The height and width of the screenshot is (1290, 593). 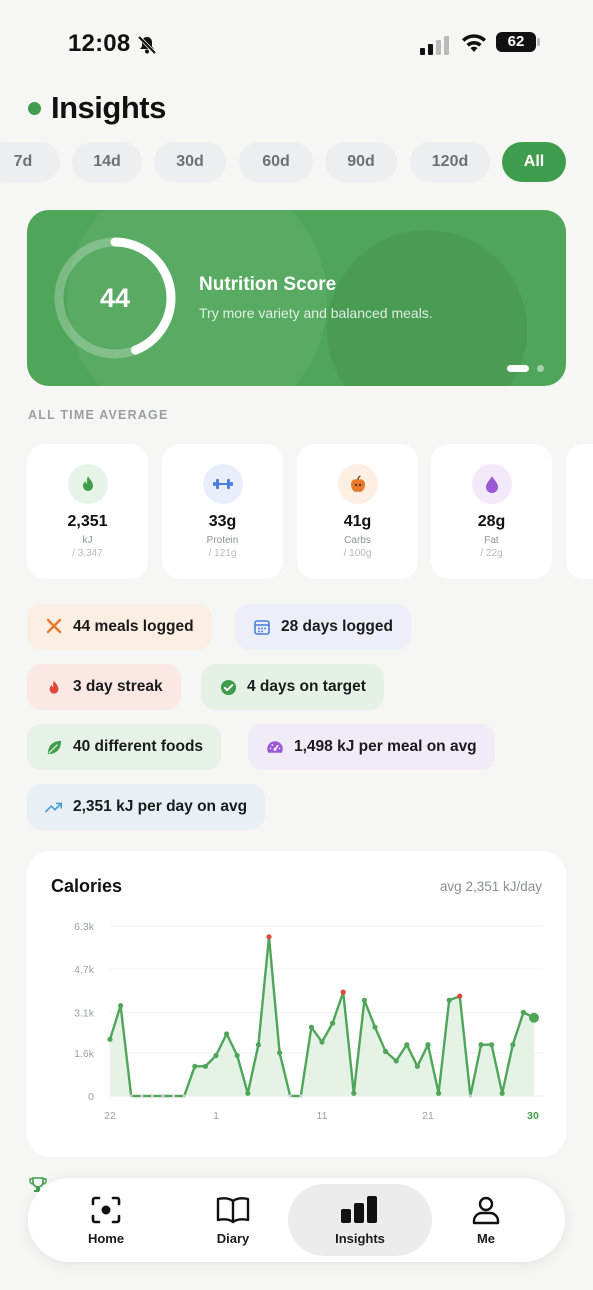 What do you see at coordinates (450, 162) in the screenshot?
I see `range-chip-120d: 120d` at bounding box center [450, 162].